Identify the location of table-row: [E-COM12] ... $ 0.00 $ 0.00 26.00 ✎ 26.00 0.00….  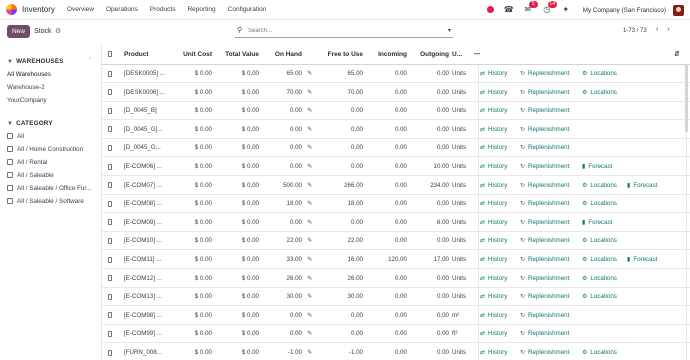
(396, 279).